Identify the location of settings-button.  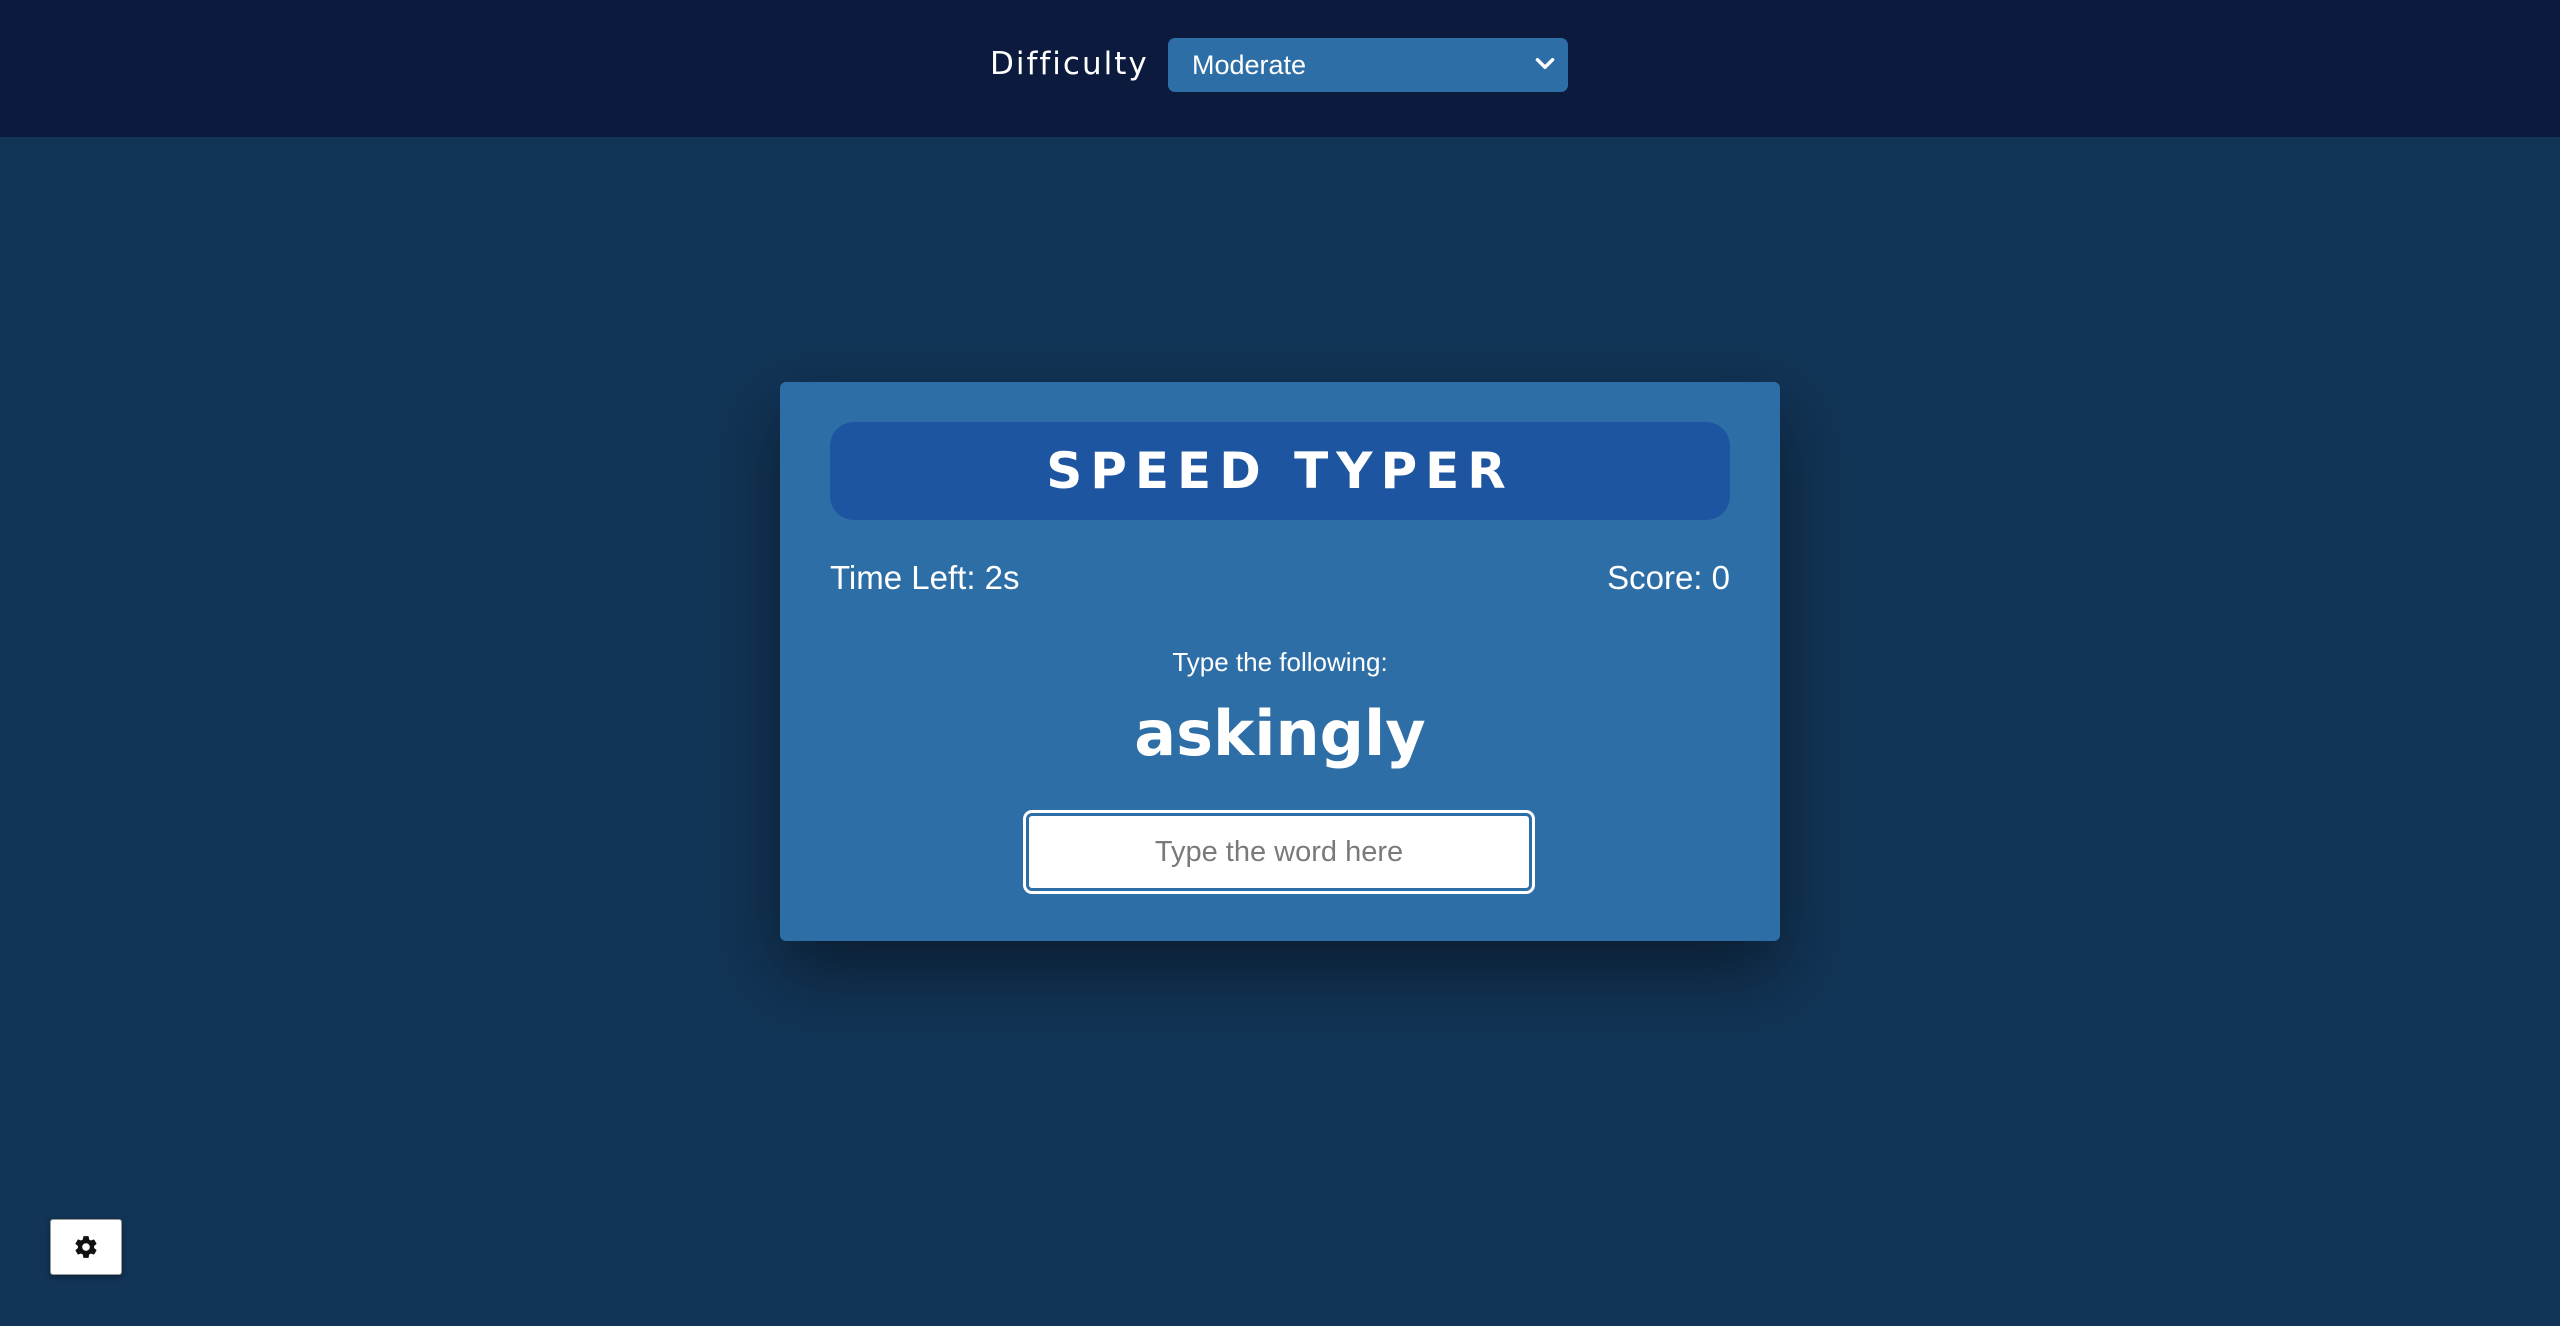
(86, 1247).